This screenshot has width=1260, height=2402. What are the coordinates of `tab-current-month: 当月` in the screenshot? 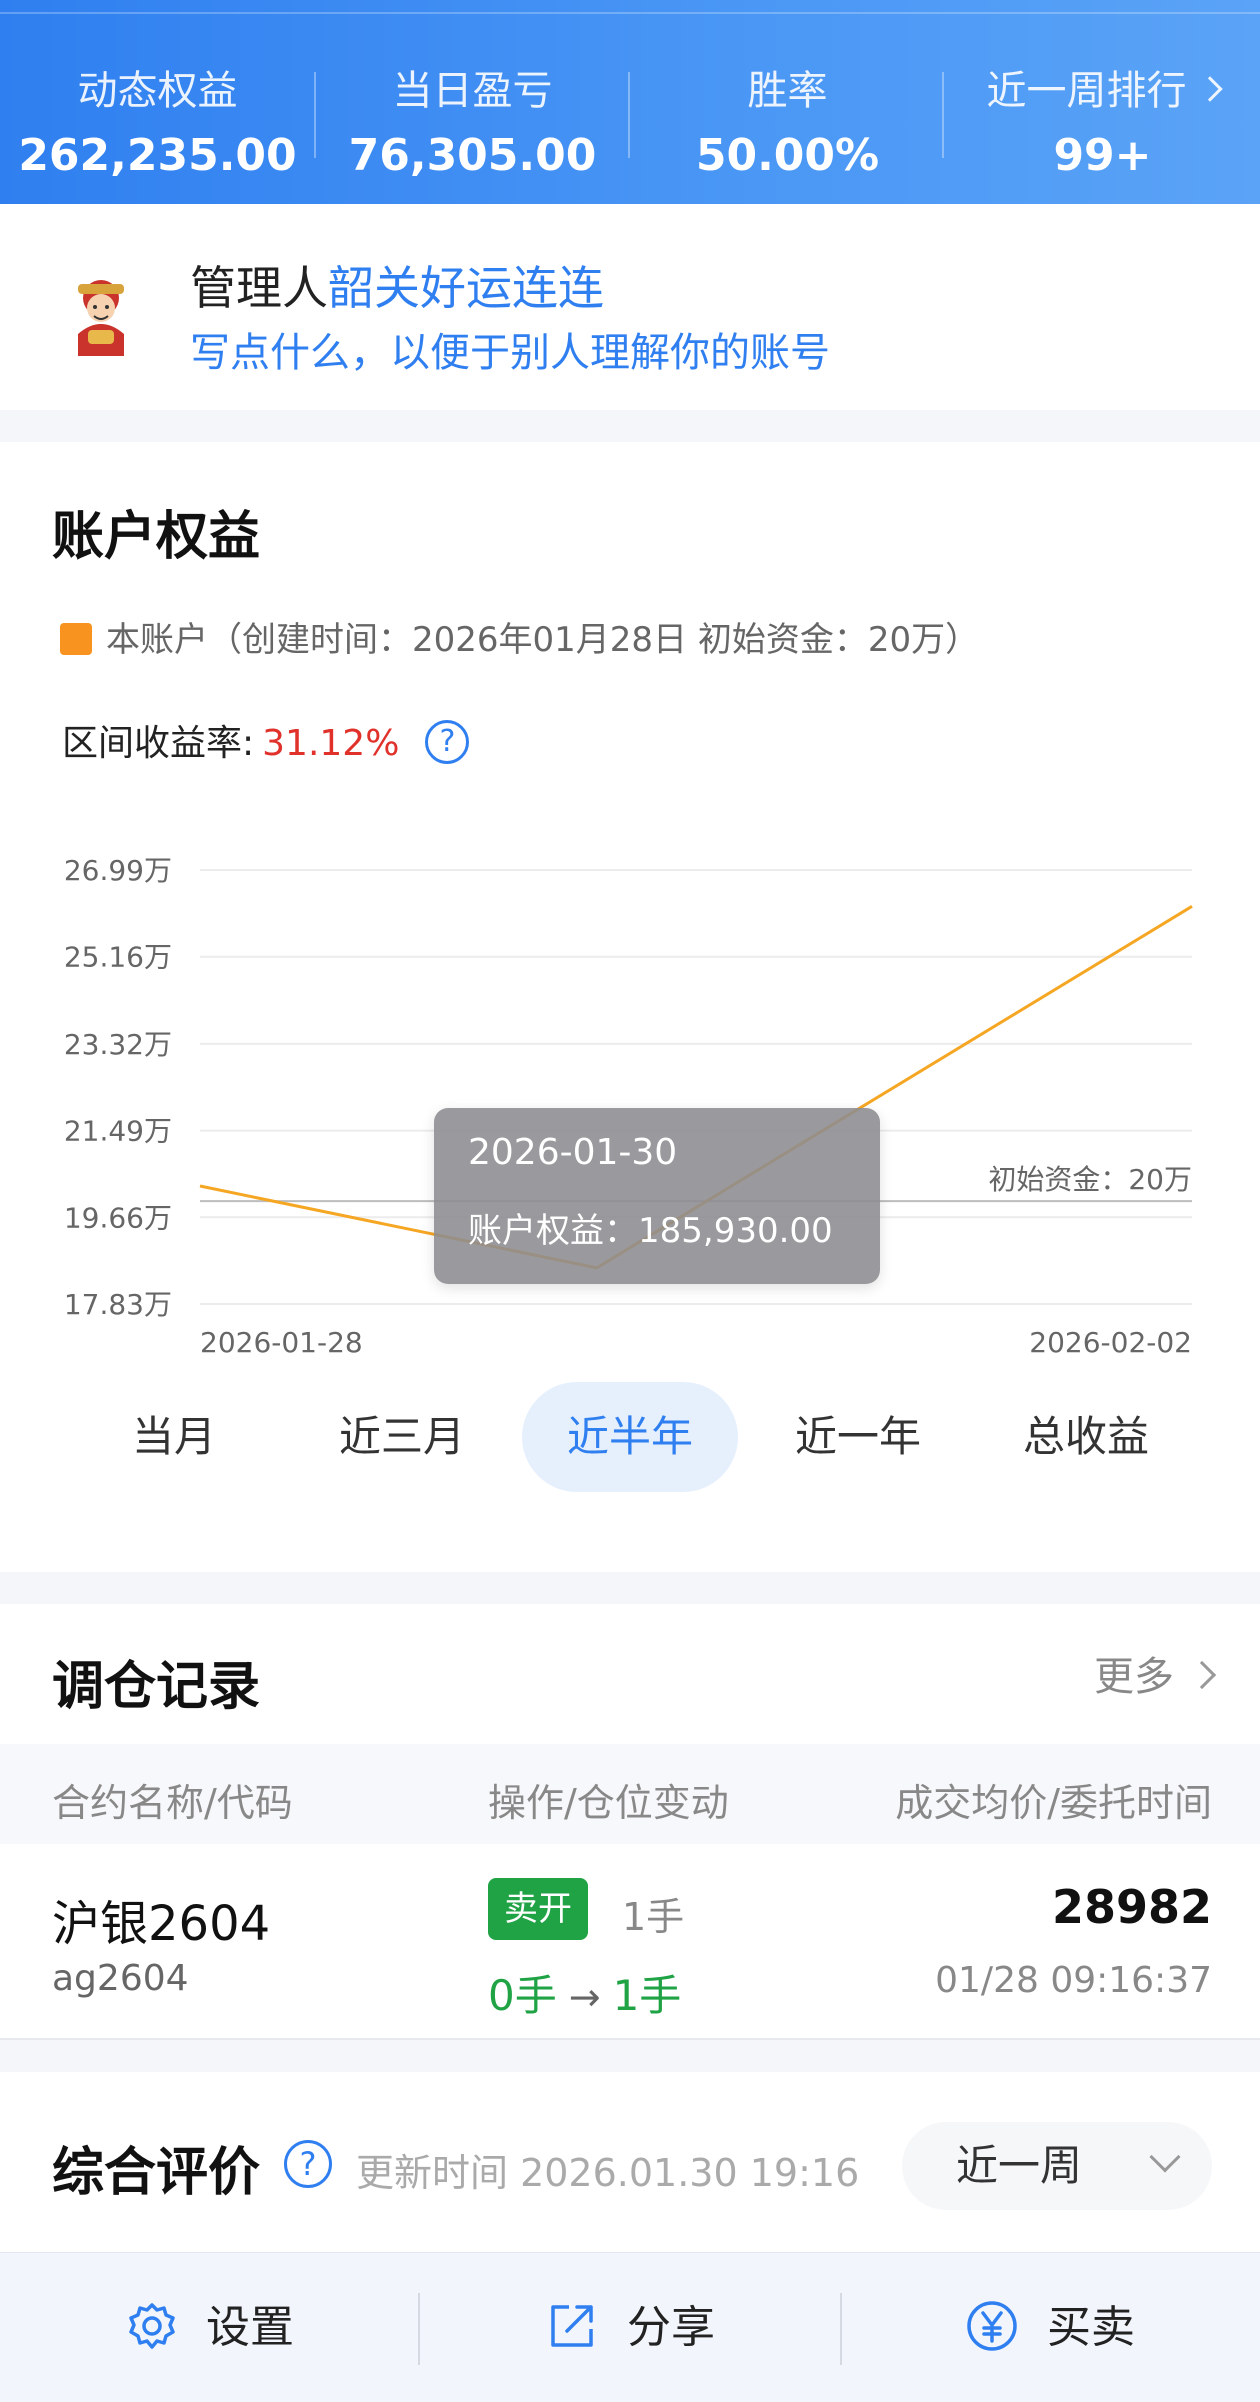 It's located at (174, 1437).